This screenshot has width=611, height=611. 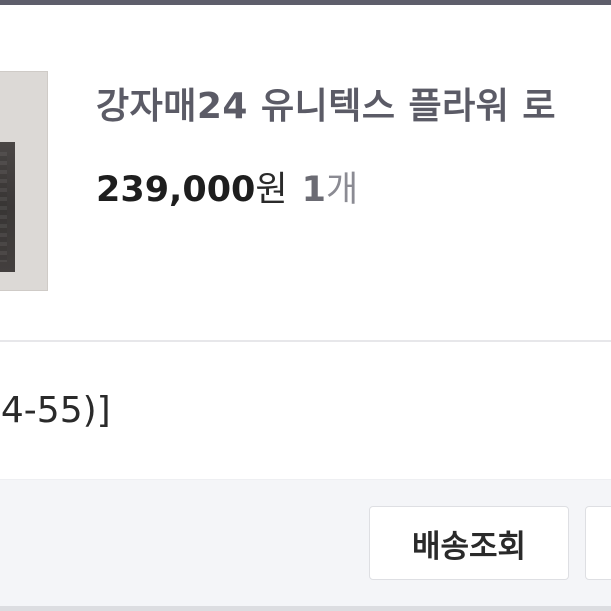 I want to click on option-text: 44-55)], so click(x=55, y=410).